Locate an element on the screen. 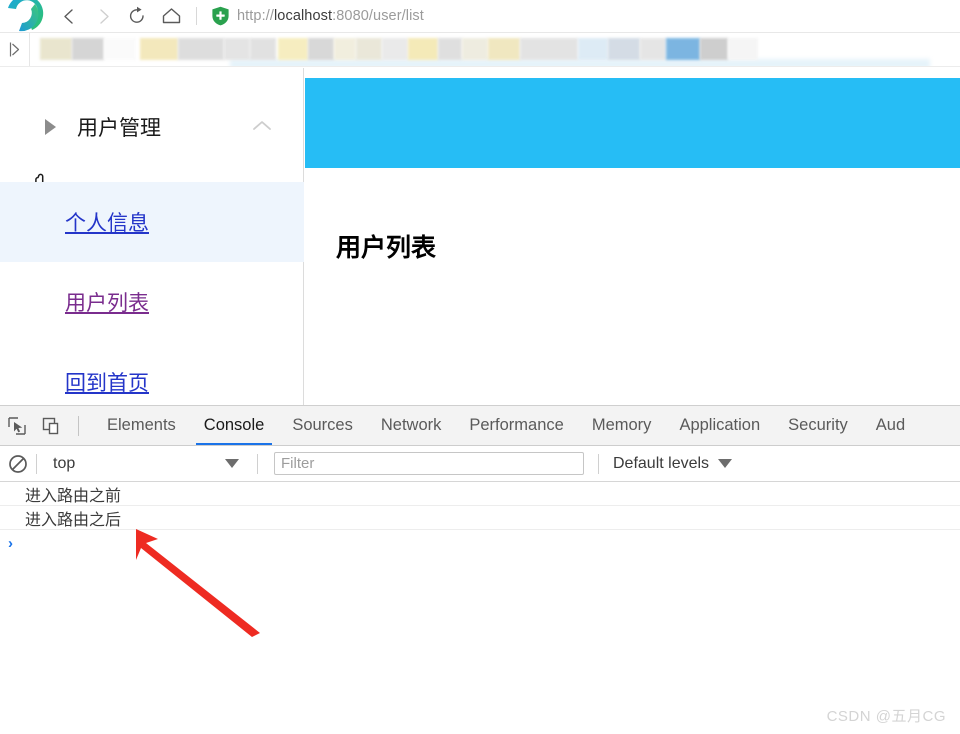 This screenshot has width=960, height=734. sidebar-item-label: 用户列表 is located at coordinates (107, 302).